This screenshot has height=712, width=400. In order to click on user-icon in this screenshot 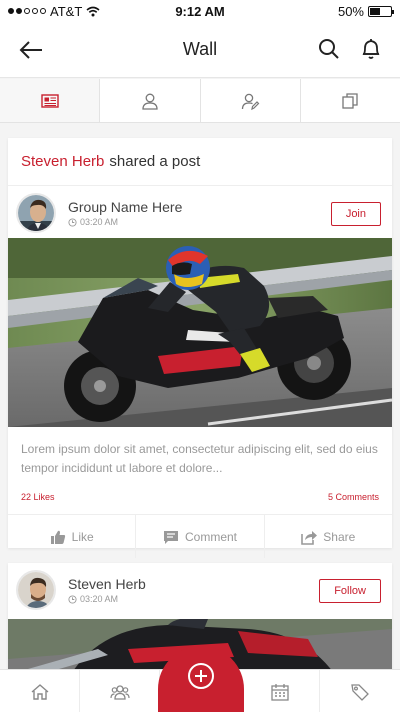, I will do `click(150, 101)`.